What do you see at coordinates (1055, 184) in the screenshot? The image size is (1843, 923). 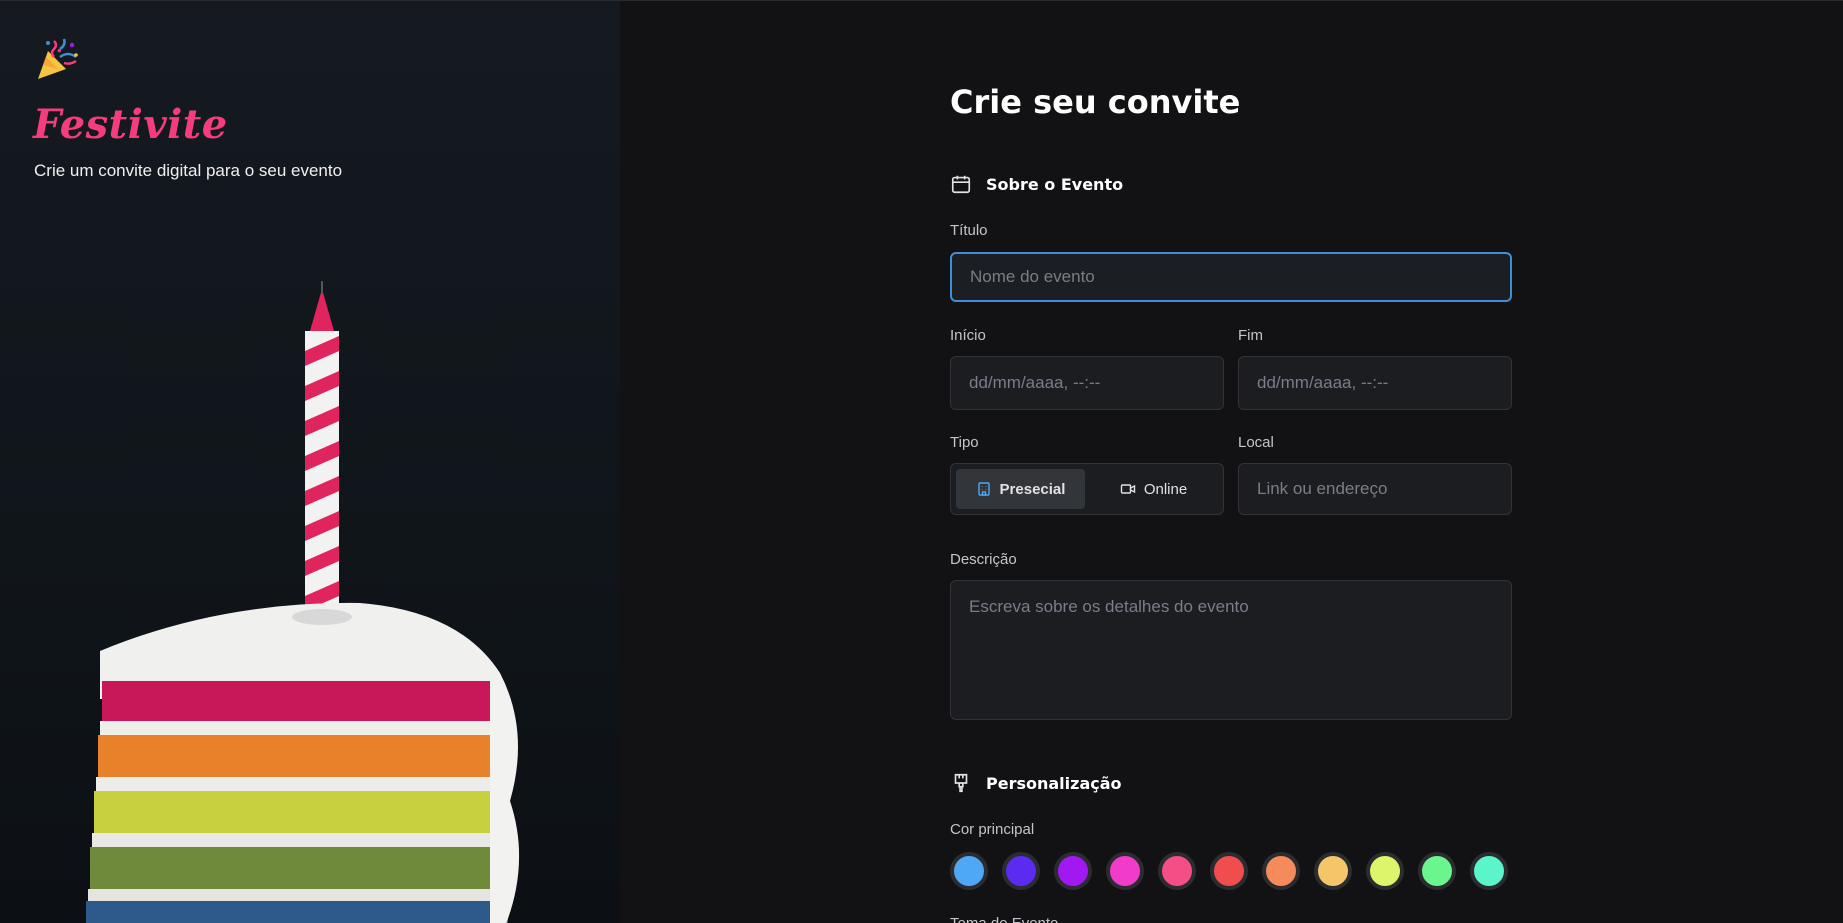 I see `section-event-title: Sobre o Evento` at bounding box center [1055, 184].